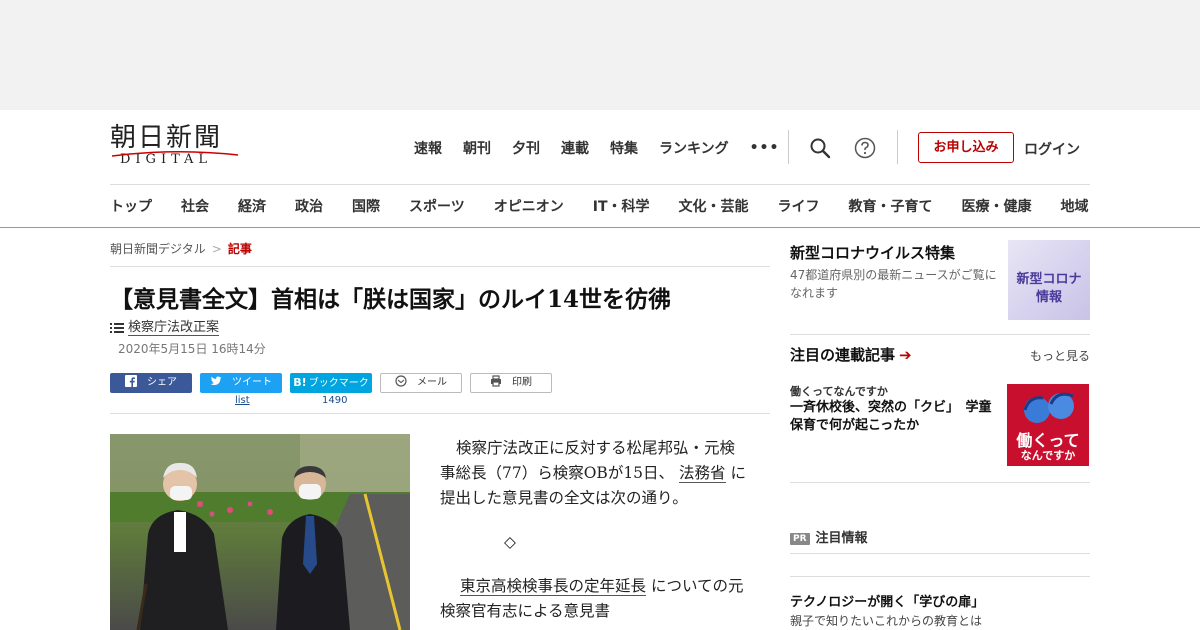 The height and width of the screenshot is (630, 1200). What do you see at coordinates (841, 538) in the screenshot?
I see `pr-heading-label: 注目情報` at bounding box center [841, 538].